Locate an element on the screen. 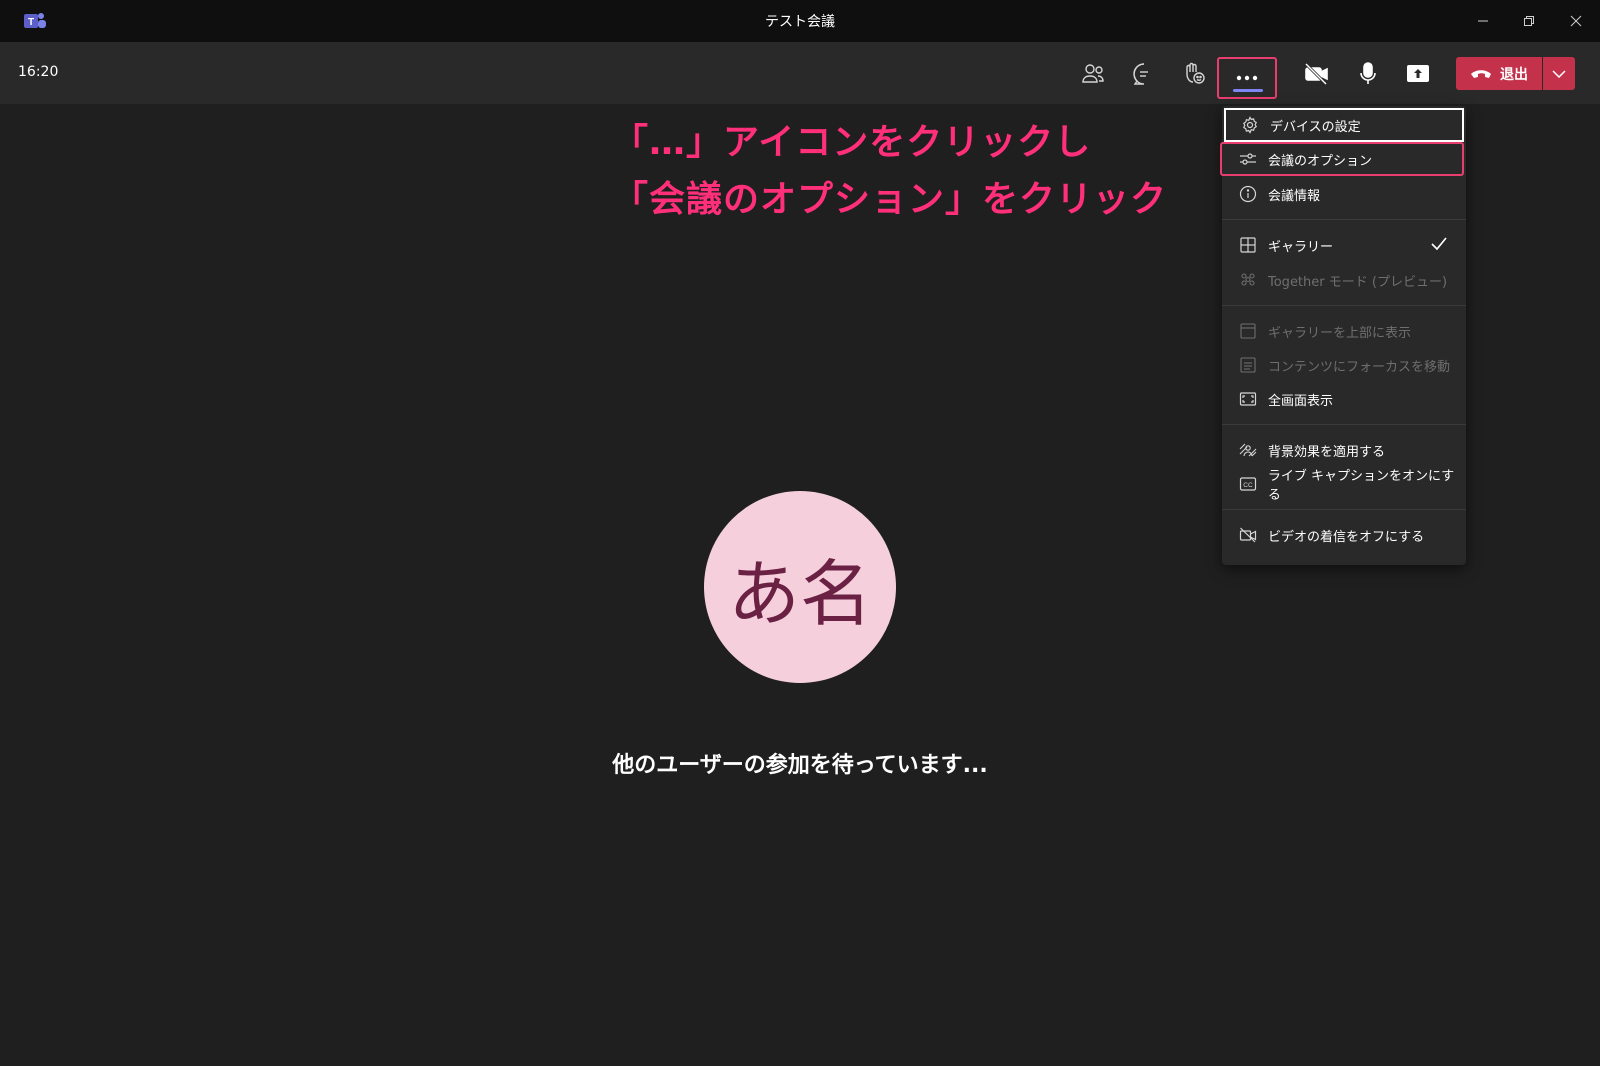  menu-item-label: ビデオの着信をオフにする is located at coordinates (1346, 537).